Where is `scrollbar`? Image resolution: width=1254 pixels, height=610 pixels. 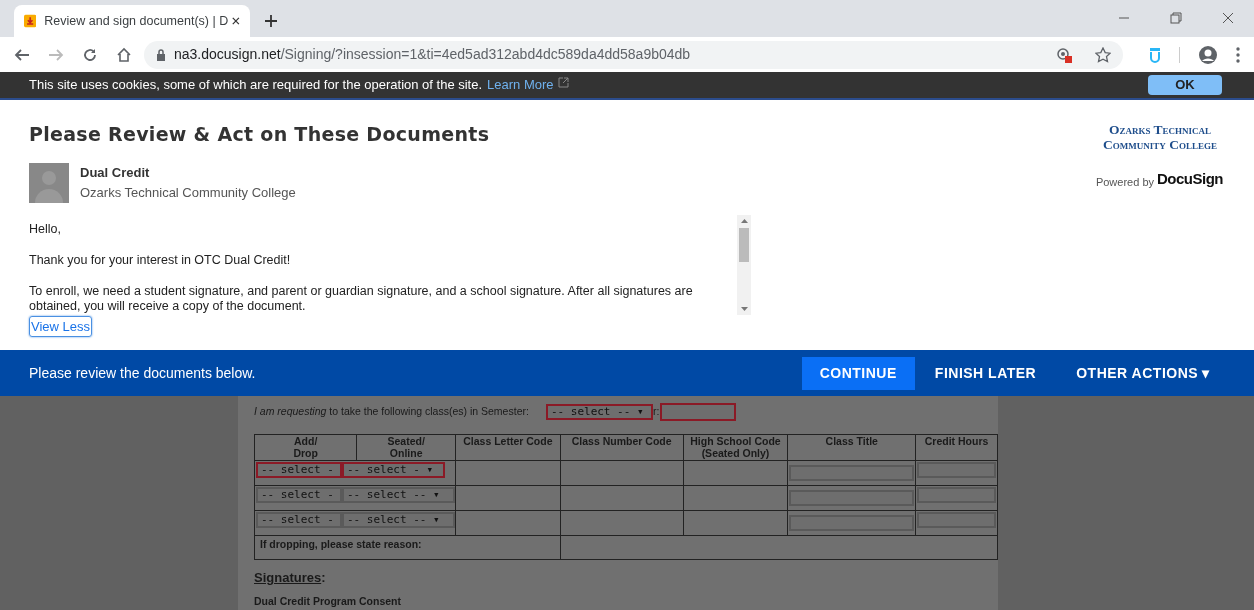 scrollbar is located at coordinates (744, 264).